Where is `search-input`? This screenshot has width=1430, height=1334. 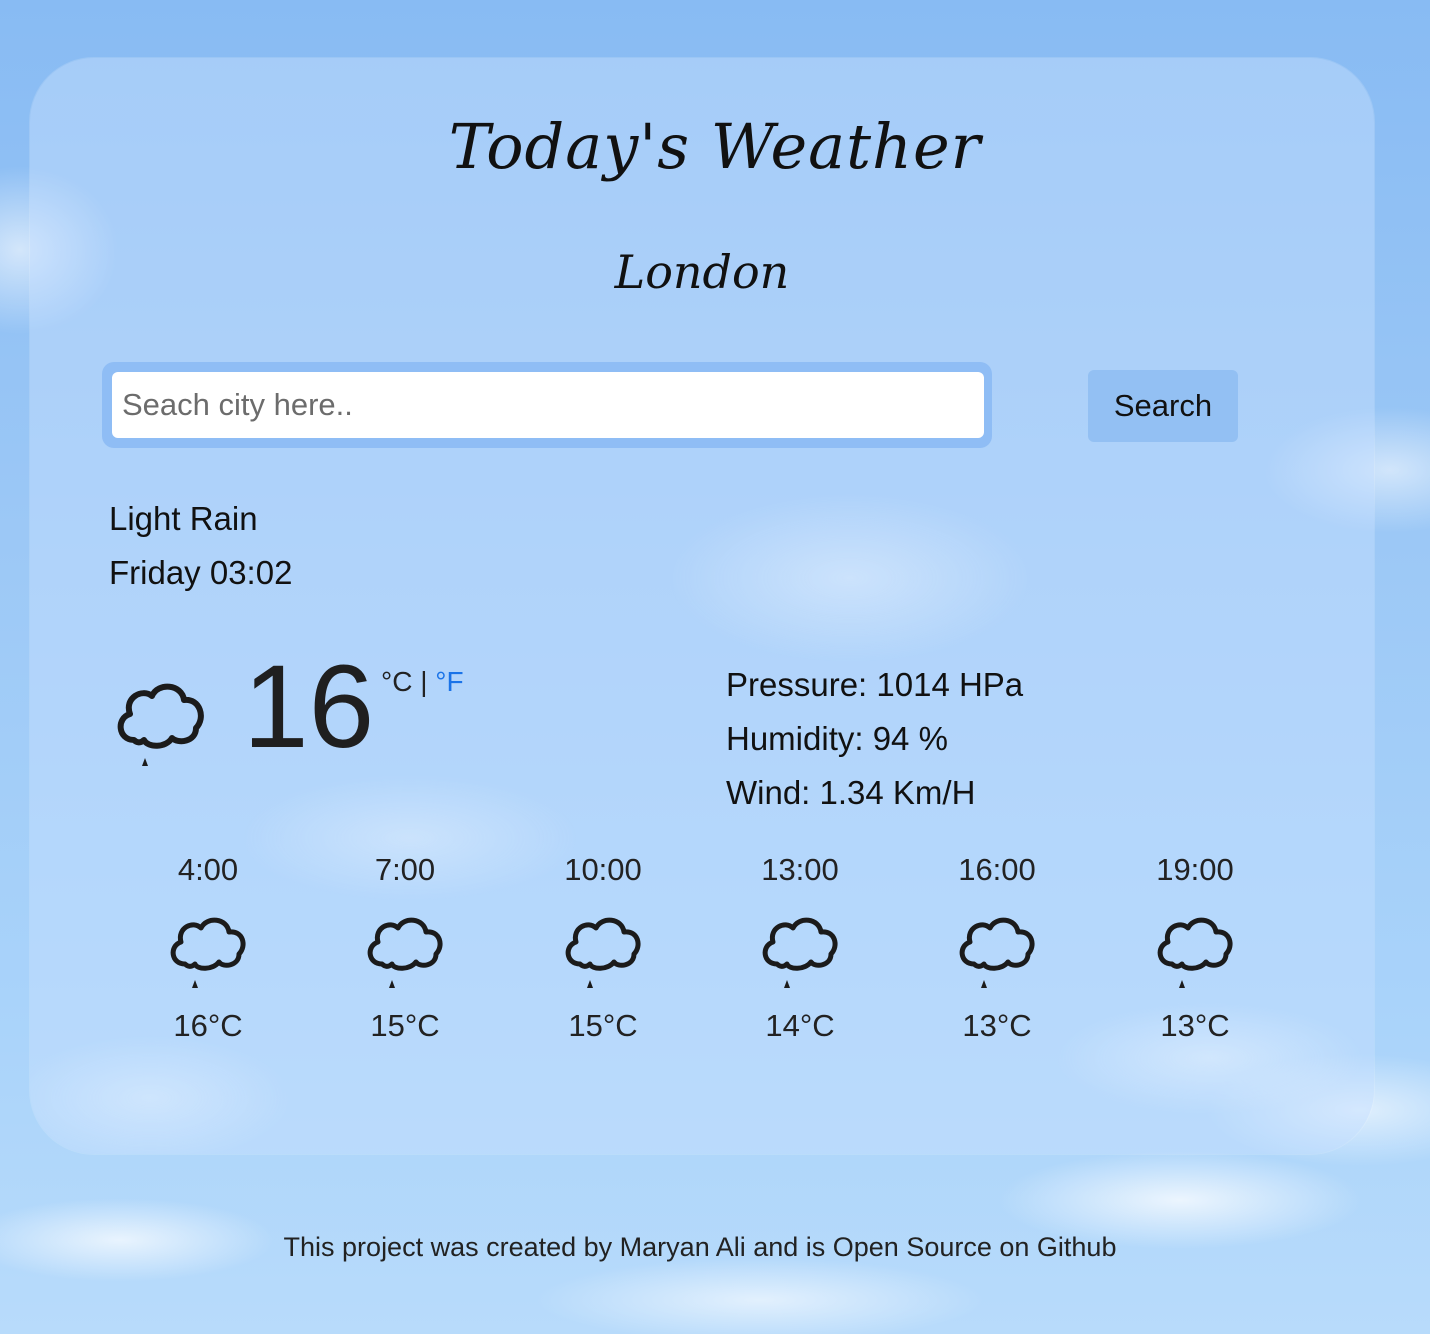
search-input is located at coordinates (548, 405).